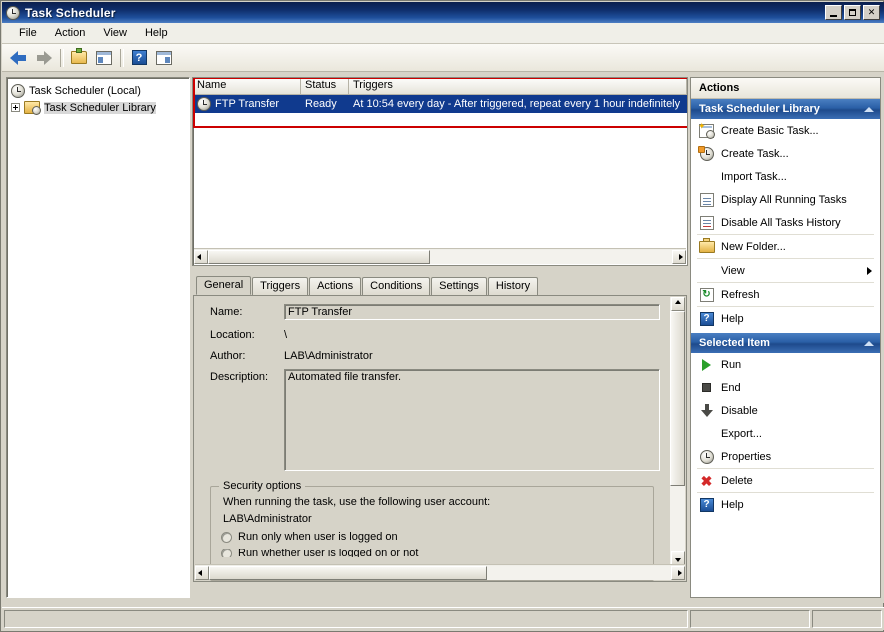 The width and height of the screenshot is (884, 632). Describe the element at coordinates (319, 256) in the screenshot. I see `hscroll-thumb` at that location.